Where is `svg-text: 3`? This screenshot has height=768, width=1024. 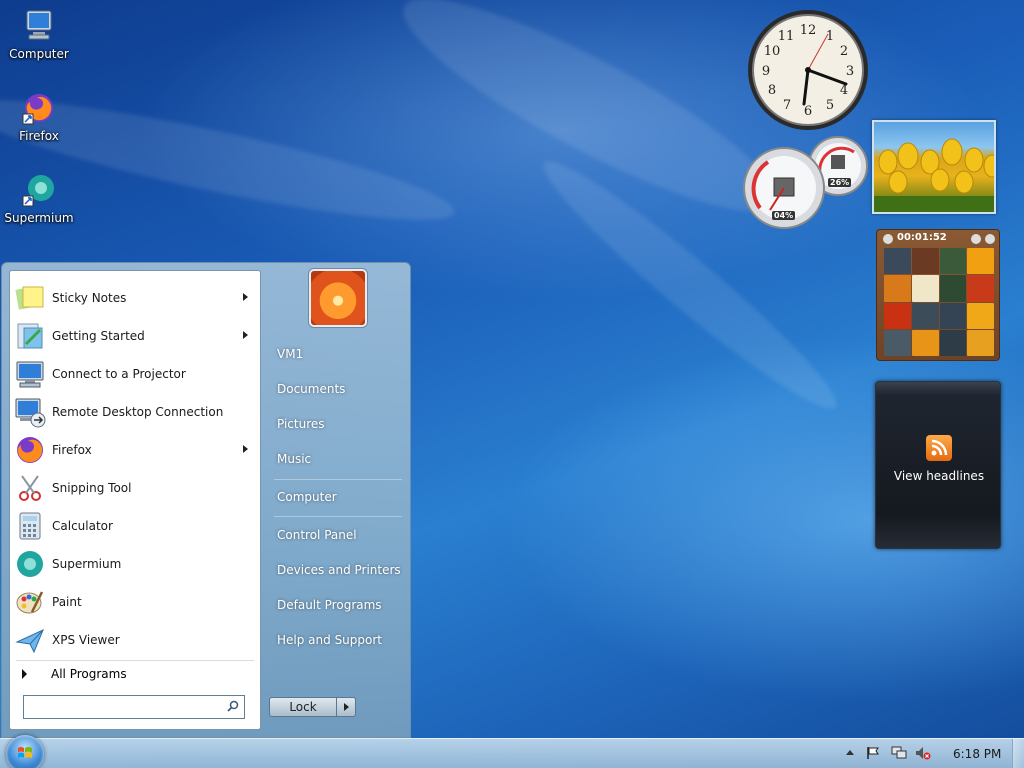
svg-text: 3 is located at coordinates (850, 71).